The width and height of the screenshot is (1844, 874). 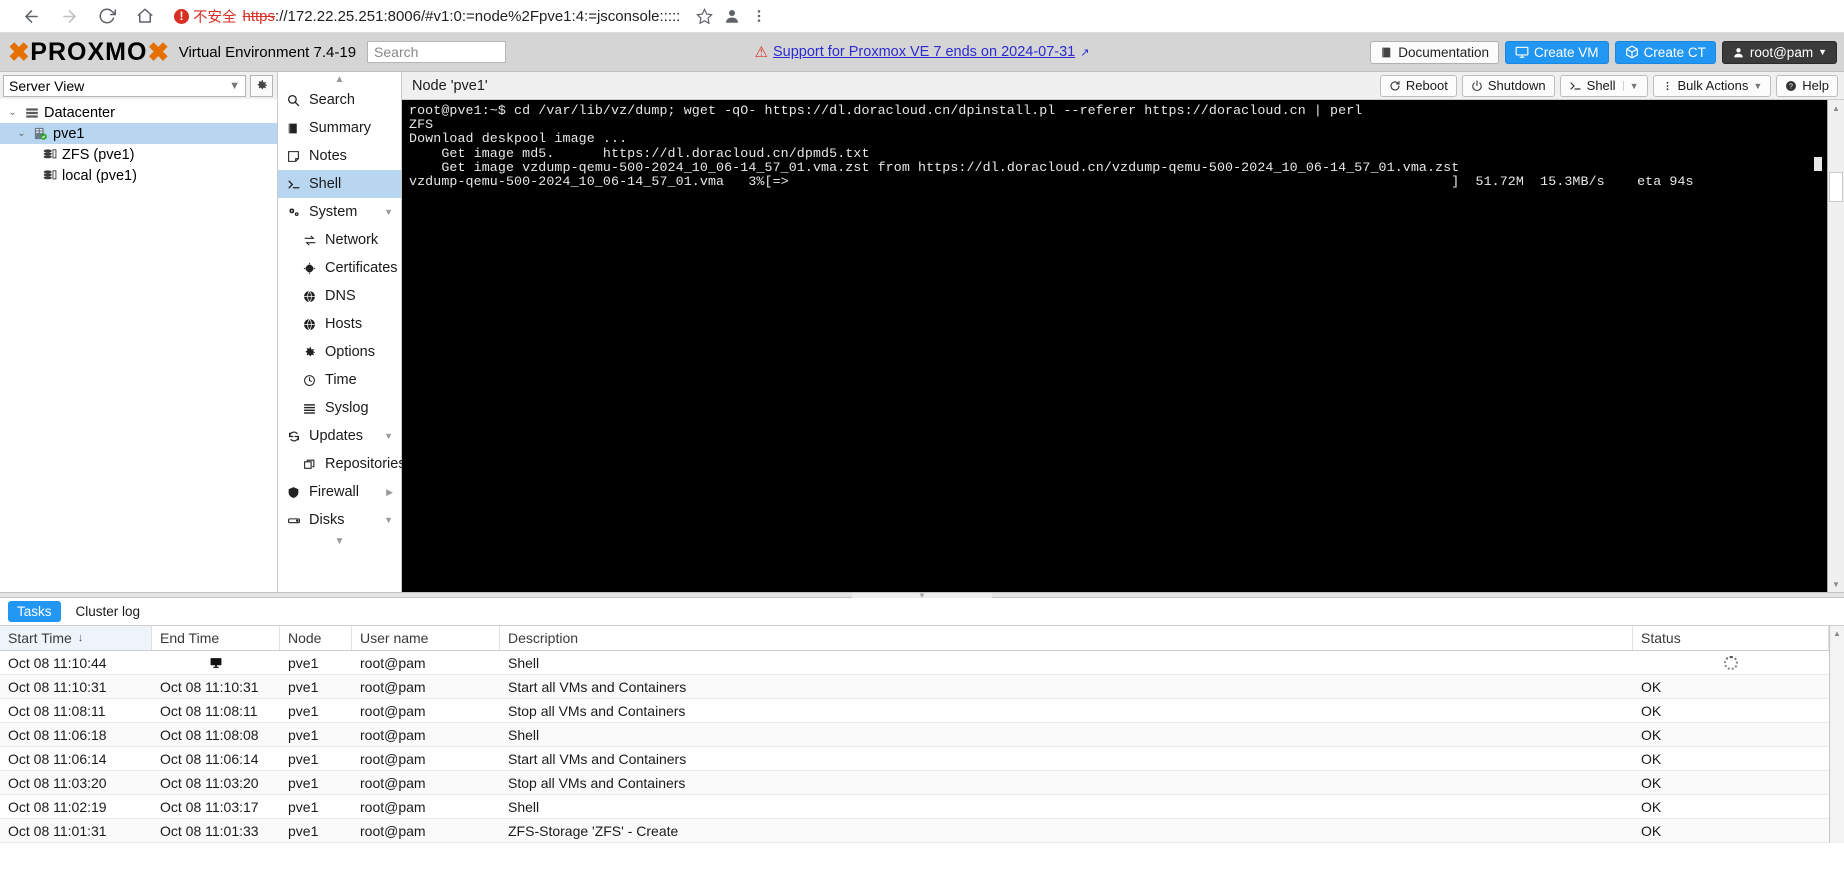 I want to click on bulk-actions-button: Bulk Actions ▼, so click(x=1712, y=85).